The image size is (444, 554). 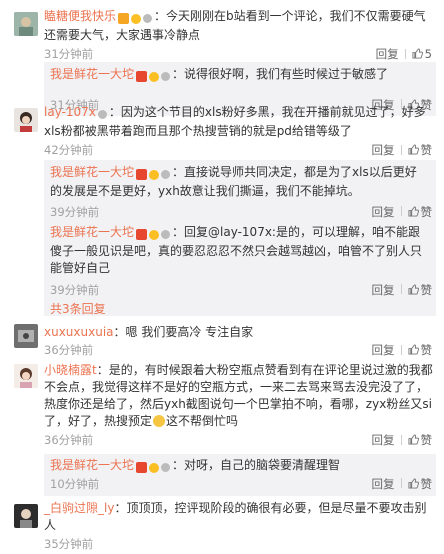 I want to click on reply-box: 我是鲜花一大坨 ：对呀，自己的脑袋要清醒理智 10分钟前 回复 赞, so click(x=240, y=475).